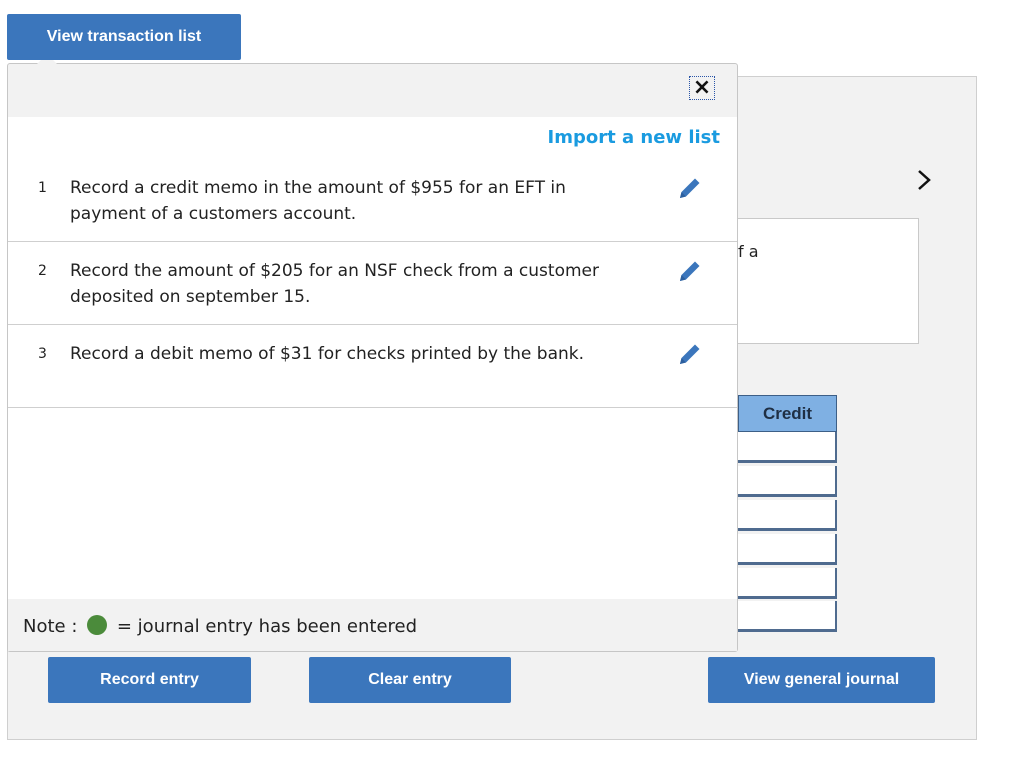  What do you see at coordinates (634, 137) in the screenshot?
I see `import-new-list-link: Import a new list` at bounding box center [634, 137].